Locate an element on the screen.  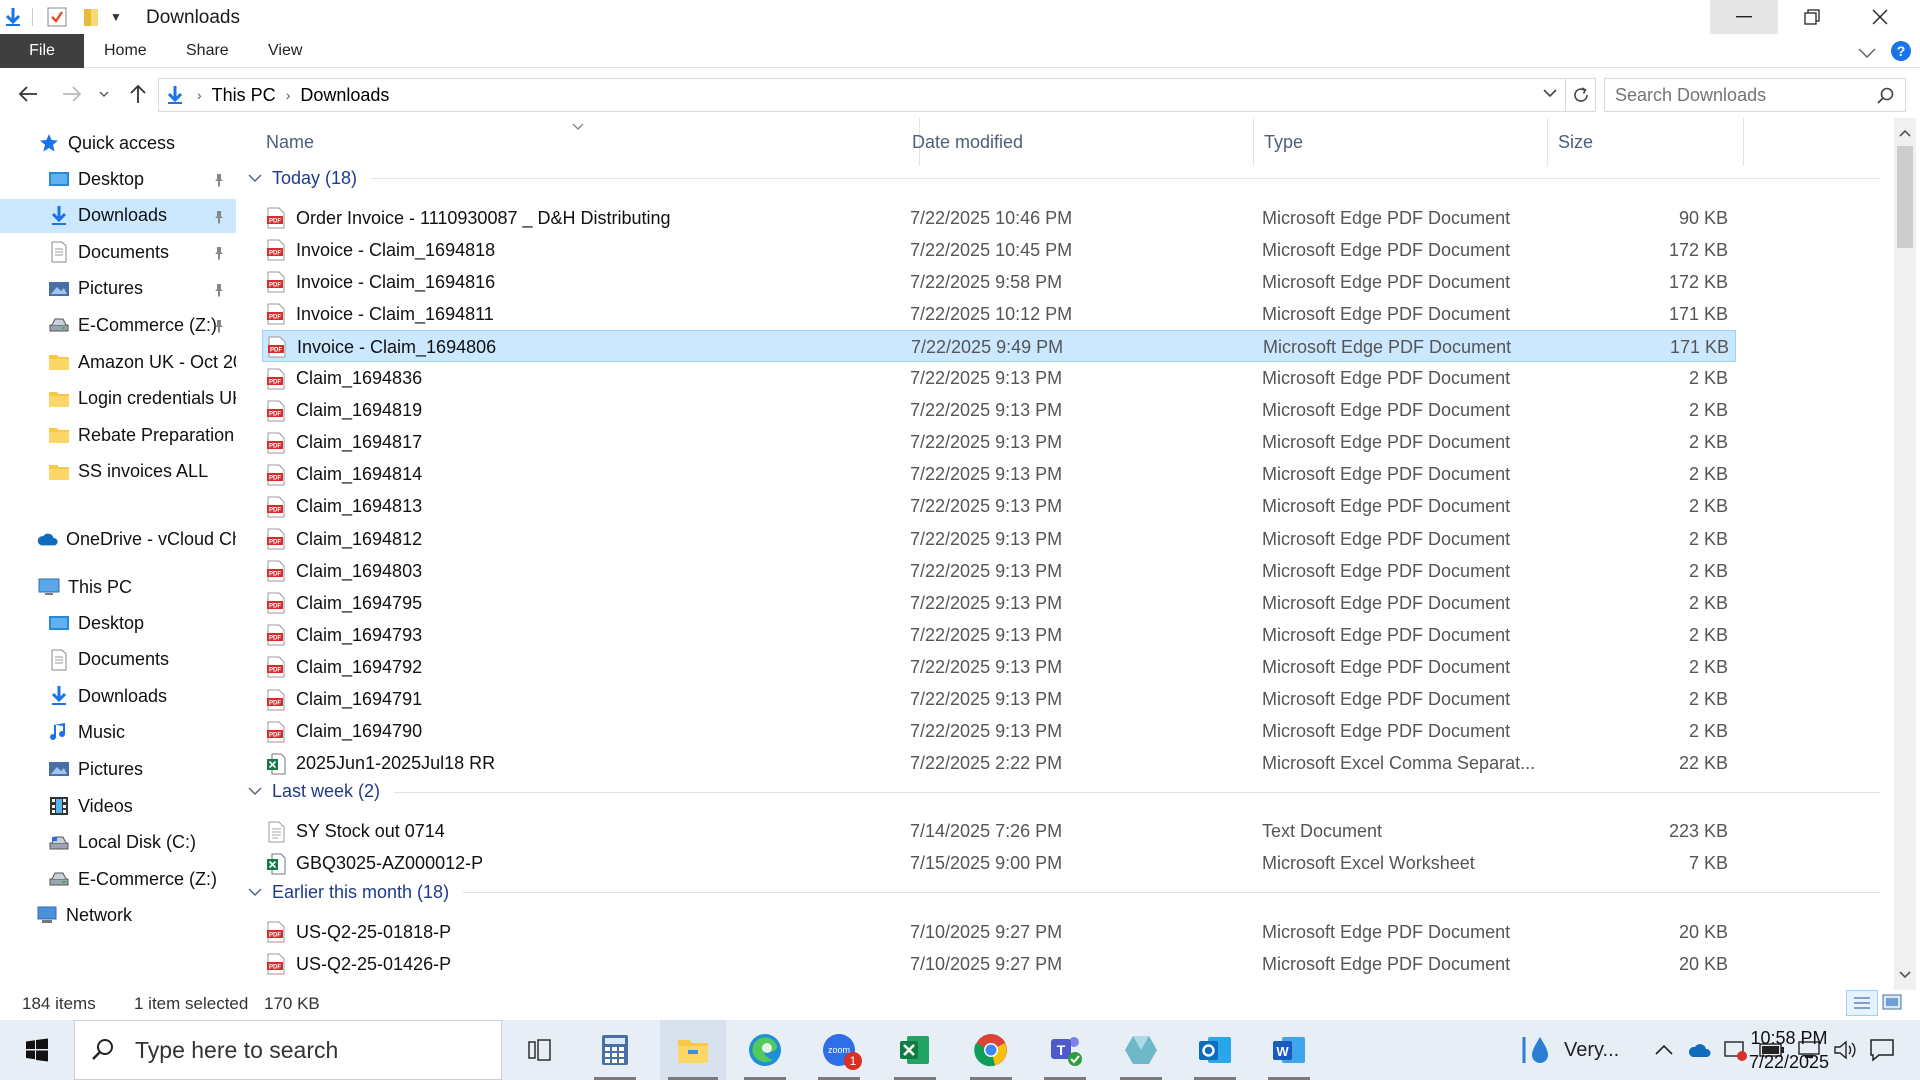
column-header-date-modified: Date modified is located at coordinates (1078, 142).